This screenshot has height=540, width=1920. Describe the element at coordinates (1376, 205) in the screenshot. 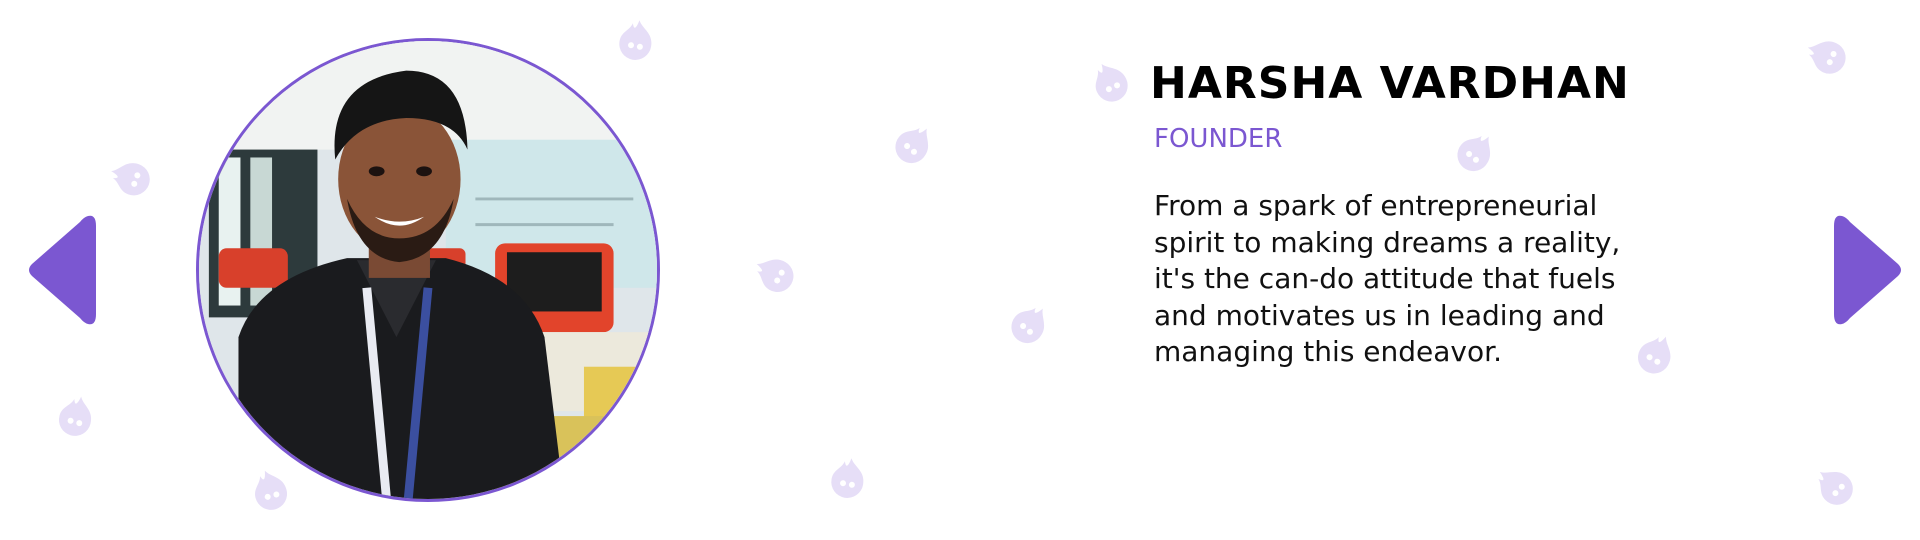

I see `bio-line: From a spark of entrepreneurial` at that location.